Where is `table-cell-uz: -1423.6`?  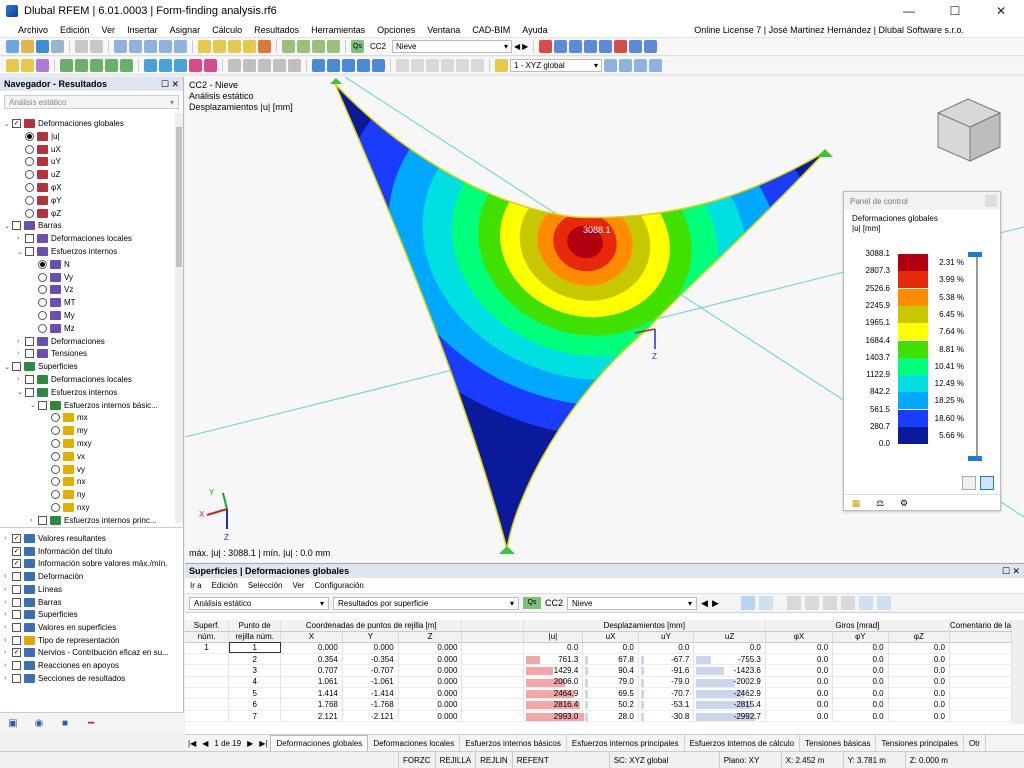
table-cell-uz: -1423.6 is located at coordinates (729, 670).